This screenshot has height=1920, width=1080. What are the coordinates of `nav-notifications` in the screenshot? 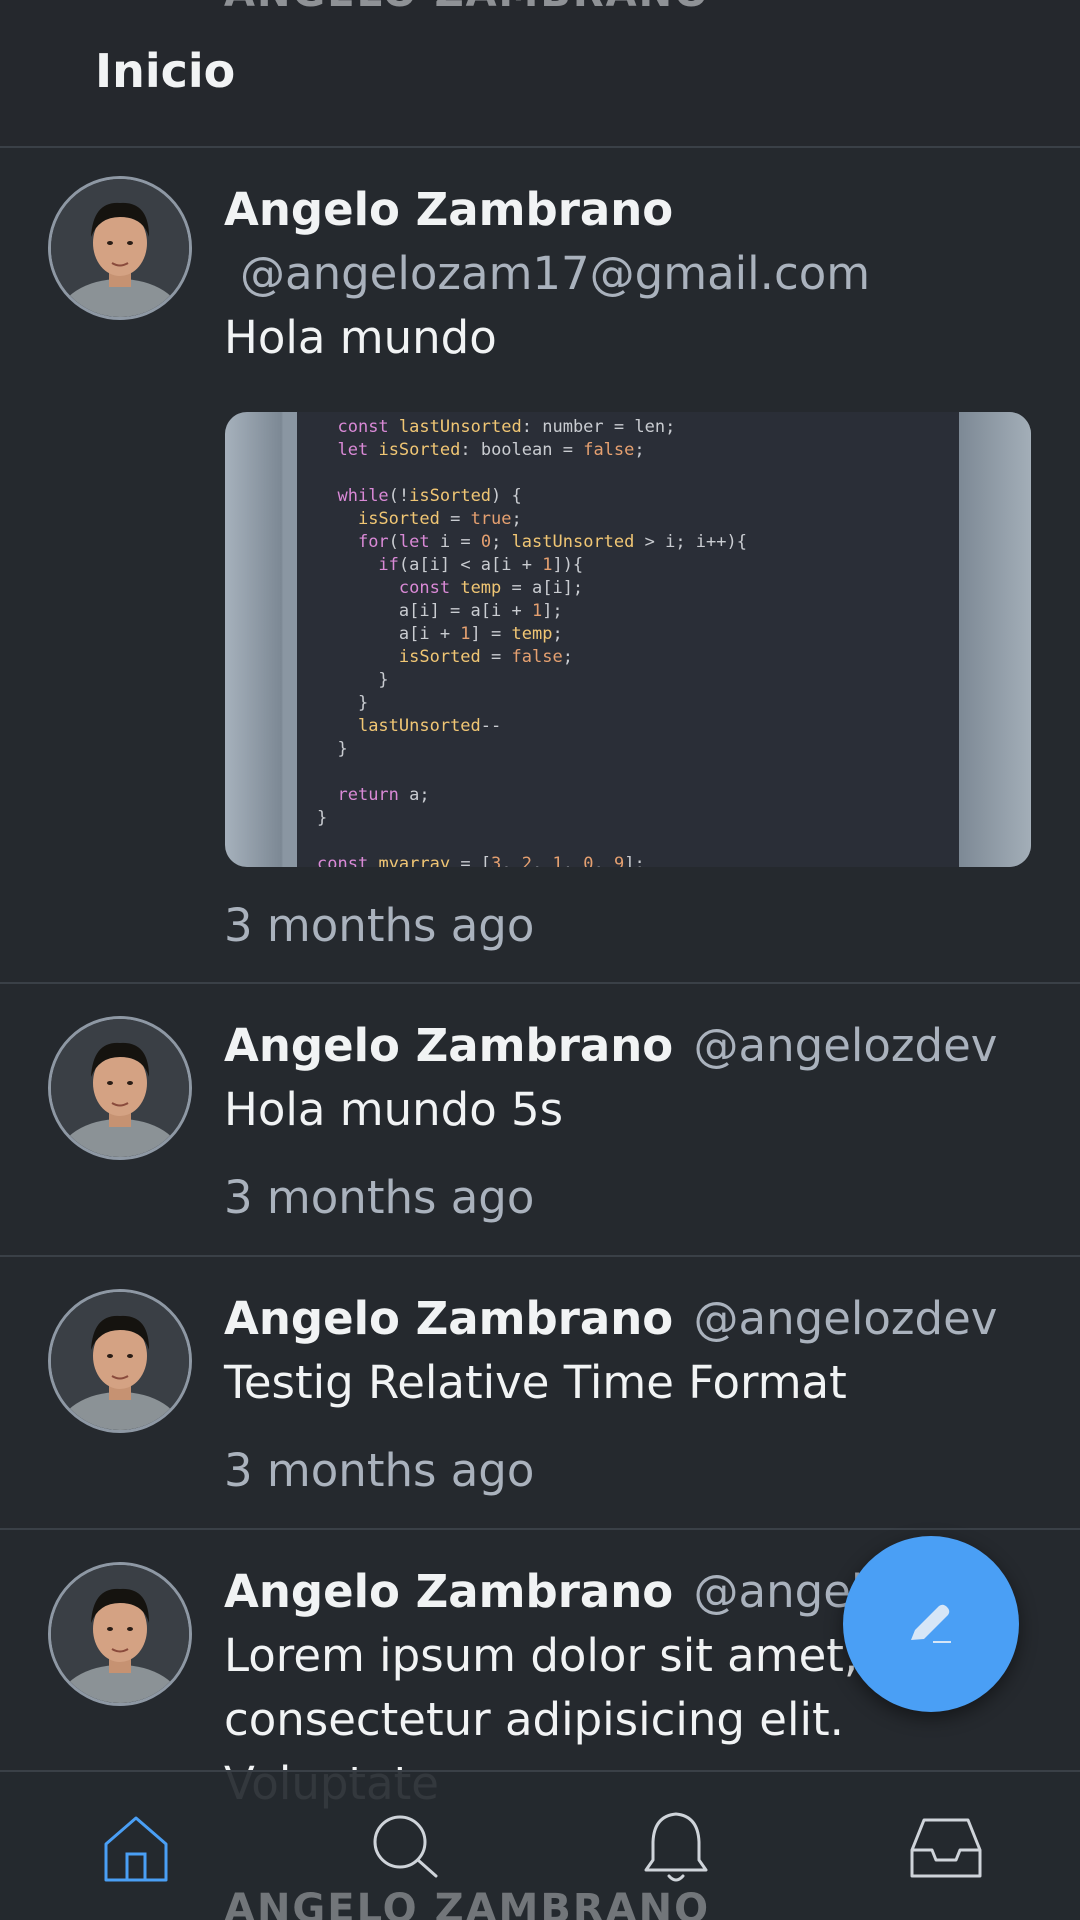 It's located at (676, 1848).